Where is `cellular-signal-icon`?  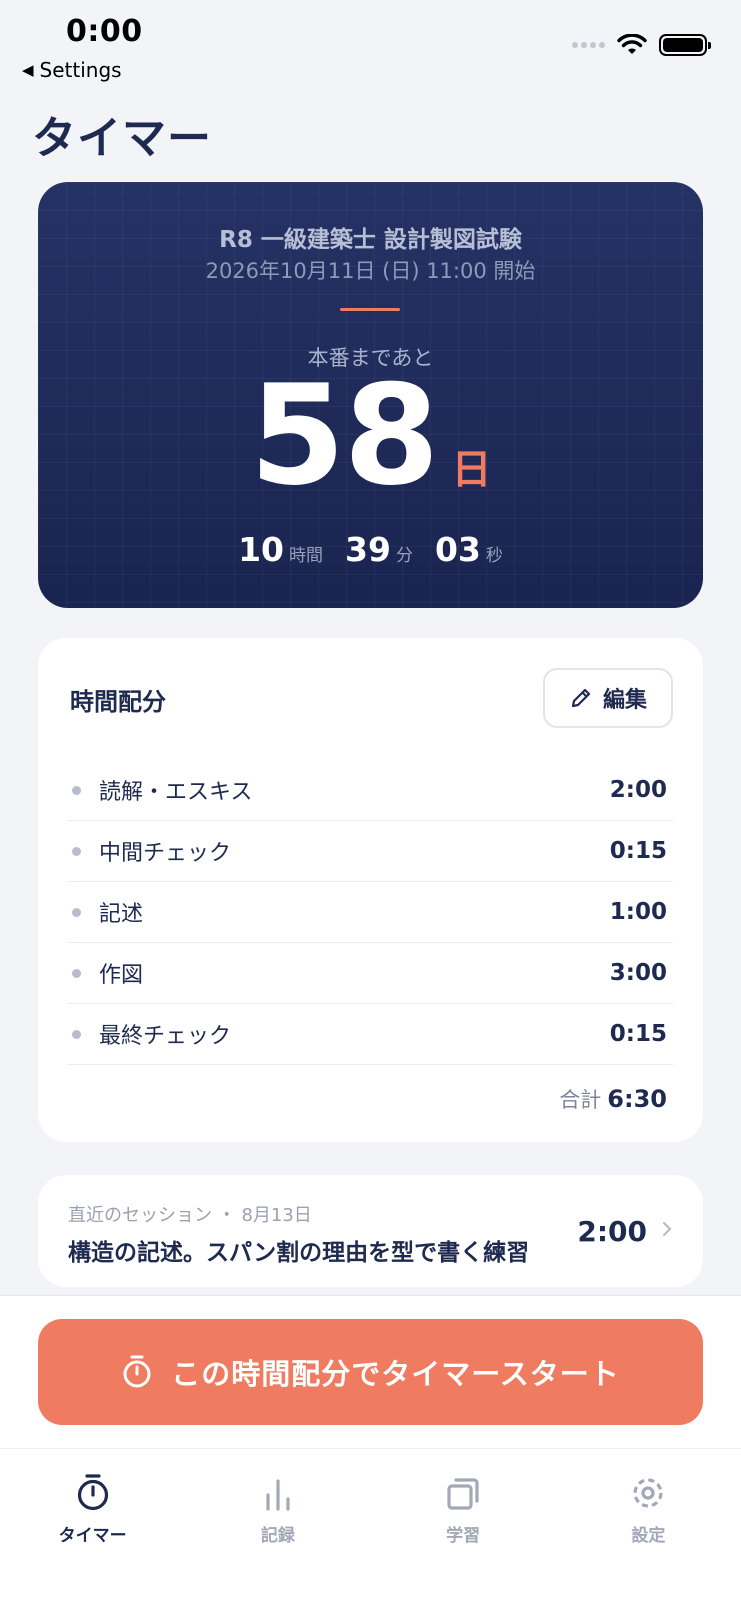
cellular-signal-icon is located at coordinates (588, 45).